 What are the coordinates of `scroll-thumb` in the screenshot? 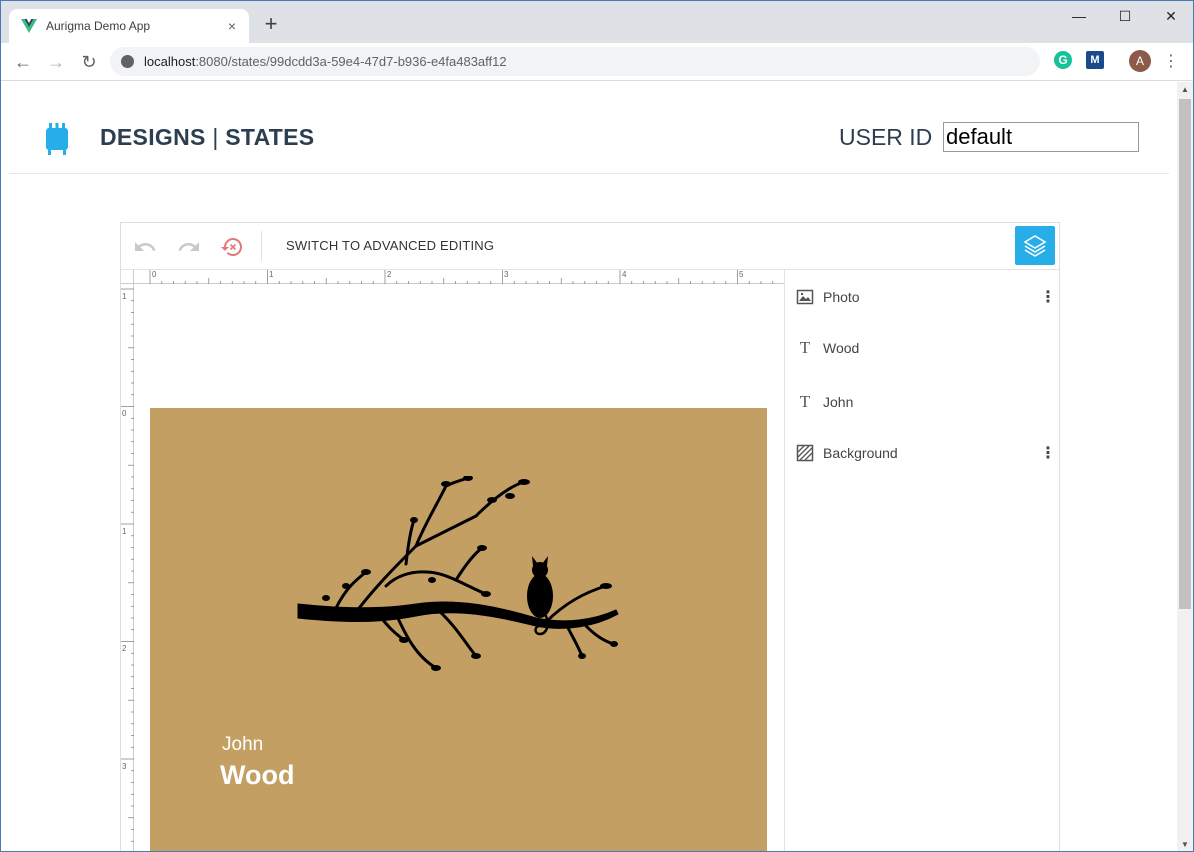 It's located at (1185, 354).